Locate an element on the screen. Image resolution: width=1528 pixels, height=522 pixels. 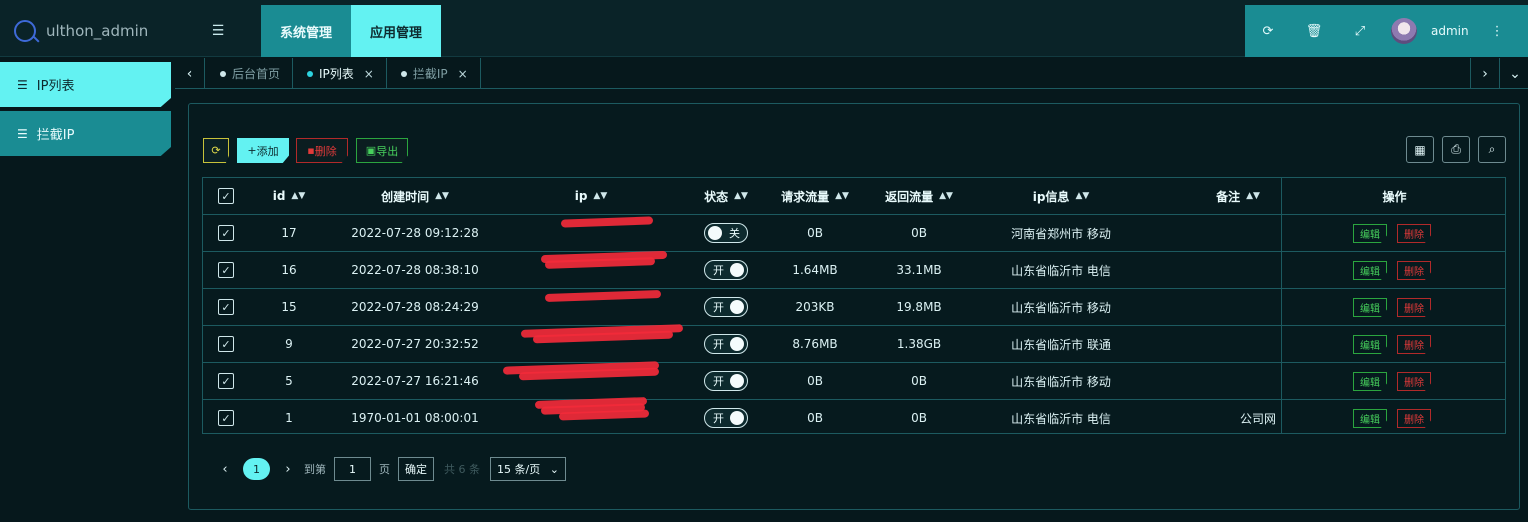
chevron-right-icon: › is located at coordinates (1485, 73).